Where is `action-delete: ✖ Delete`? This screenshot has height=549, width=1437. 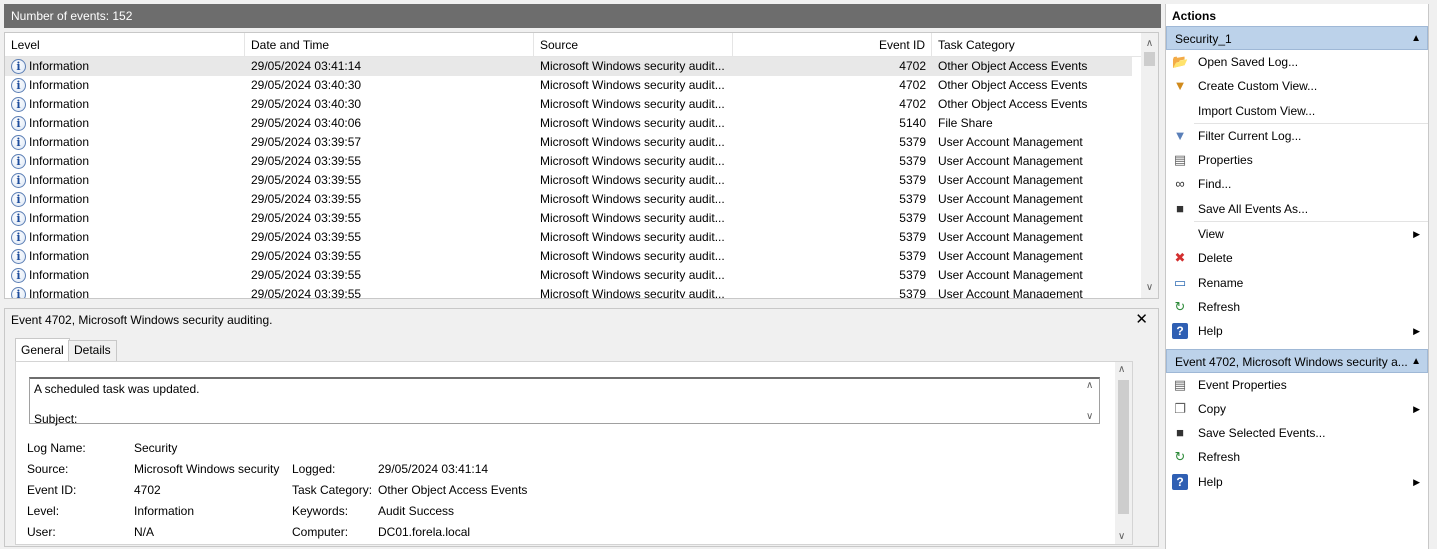 action-delete: ✖ Delete is located at coordinates (1297, 258).